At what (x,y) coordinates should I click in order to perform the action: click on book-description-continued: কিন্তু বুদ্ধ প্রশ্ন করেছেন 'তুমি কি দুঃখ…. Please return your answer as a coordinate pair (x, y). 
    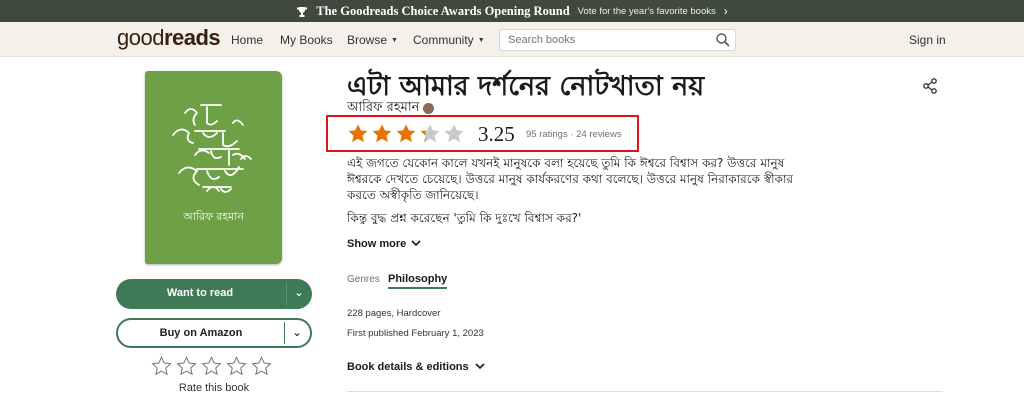
    Looking at the image, I should click on (464, 217).